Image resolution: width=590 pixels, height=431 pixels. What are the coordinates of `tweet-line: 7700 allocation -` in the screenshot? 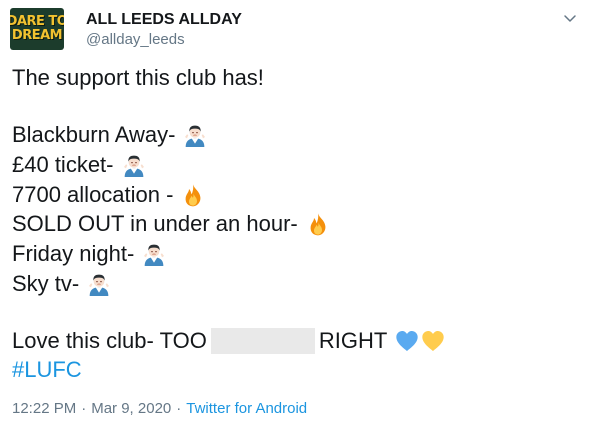 It's located at (108, 195).